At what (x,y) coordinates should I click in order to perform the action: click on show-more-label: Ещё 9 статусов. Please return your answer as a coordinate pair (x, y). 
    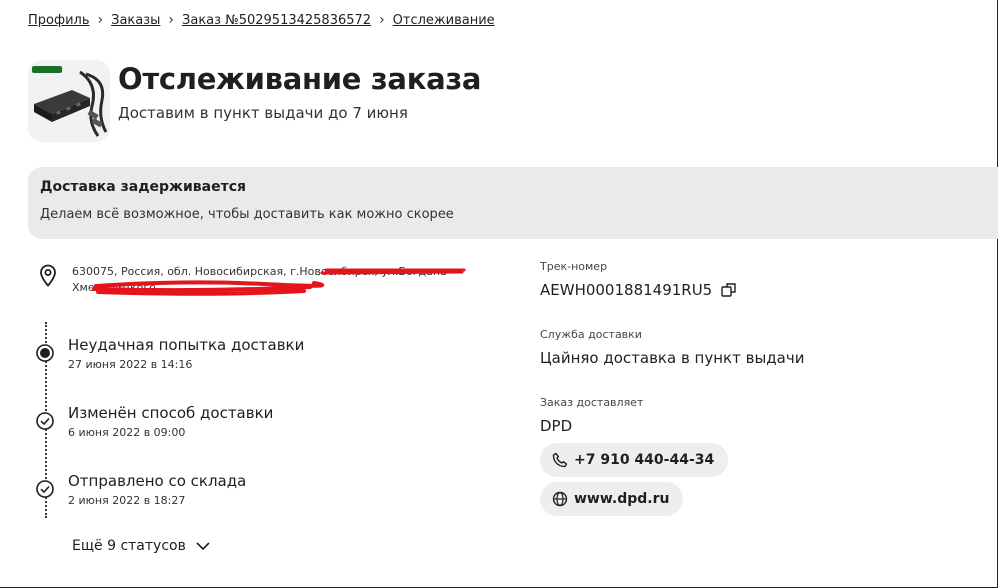
    Looking at the image, I should click on (129, 546).